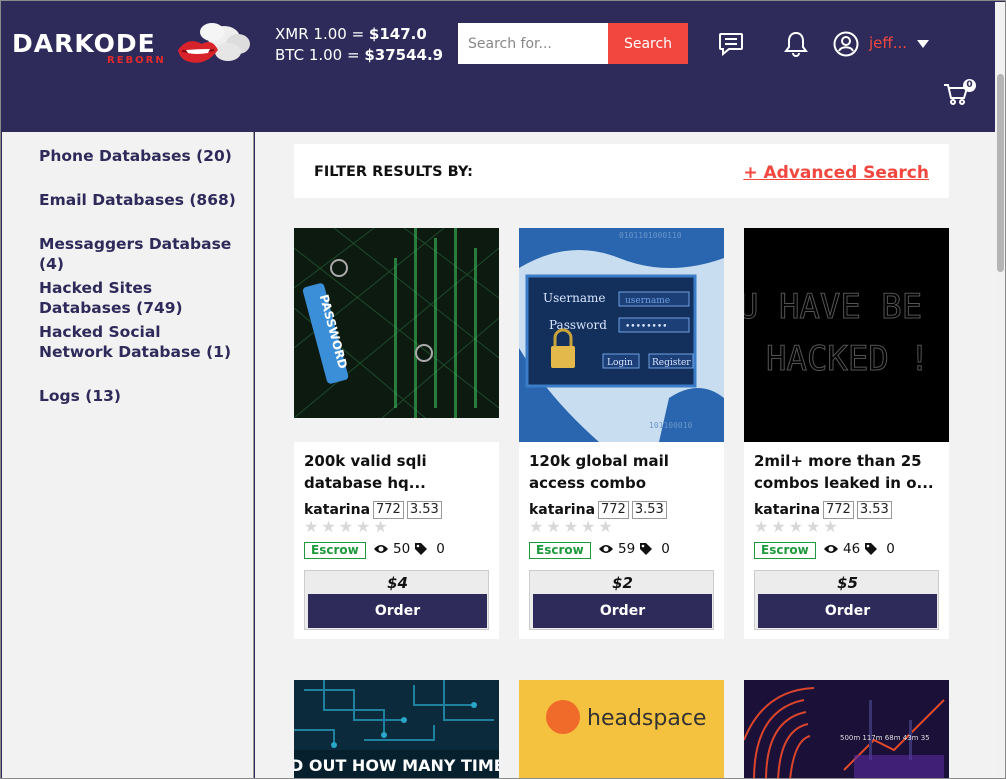 The width and height of the screenshot is (1006, 779). I want to click on scrollbar-thumb, so click(1000, 173).